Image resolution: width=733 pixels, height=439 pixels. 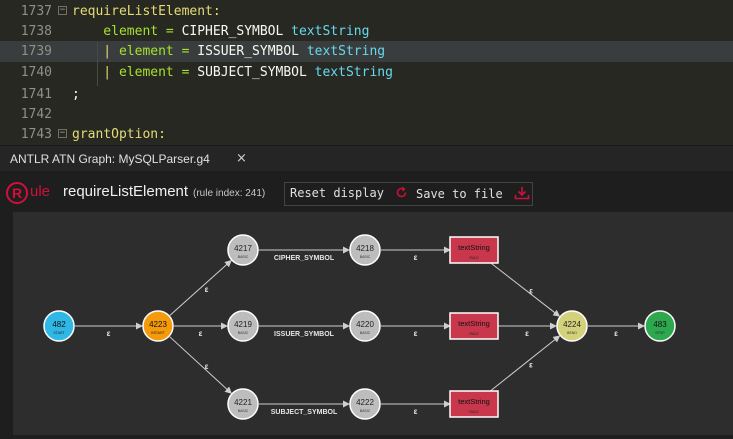 I want to click on code-line: 1742, so click(x=366, y=114).